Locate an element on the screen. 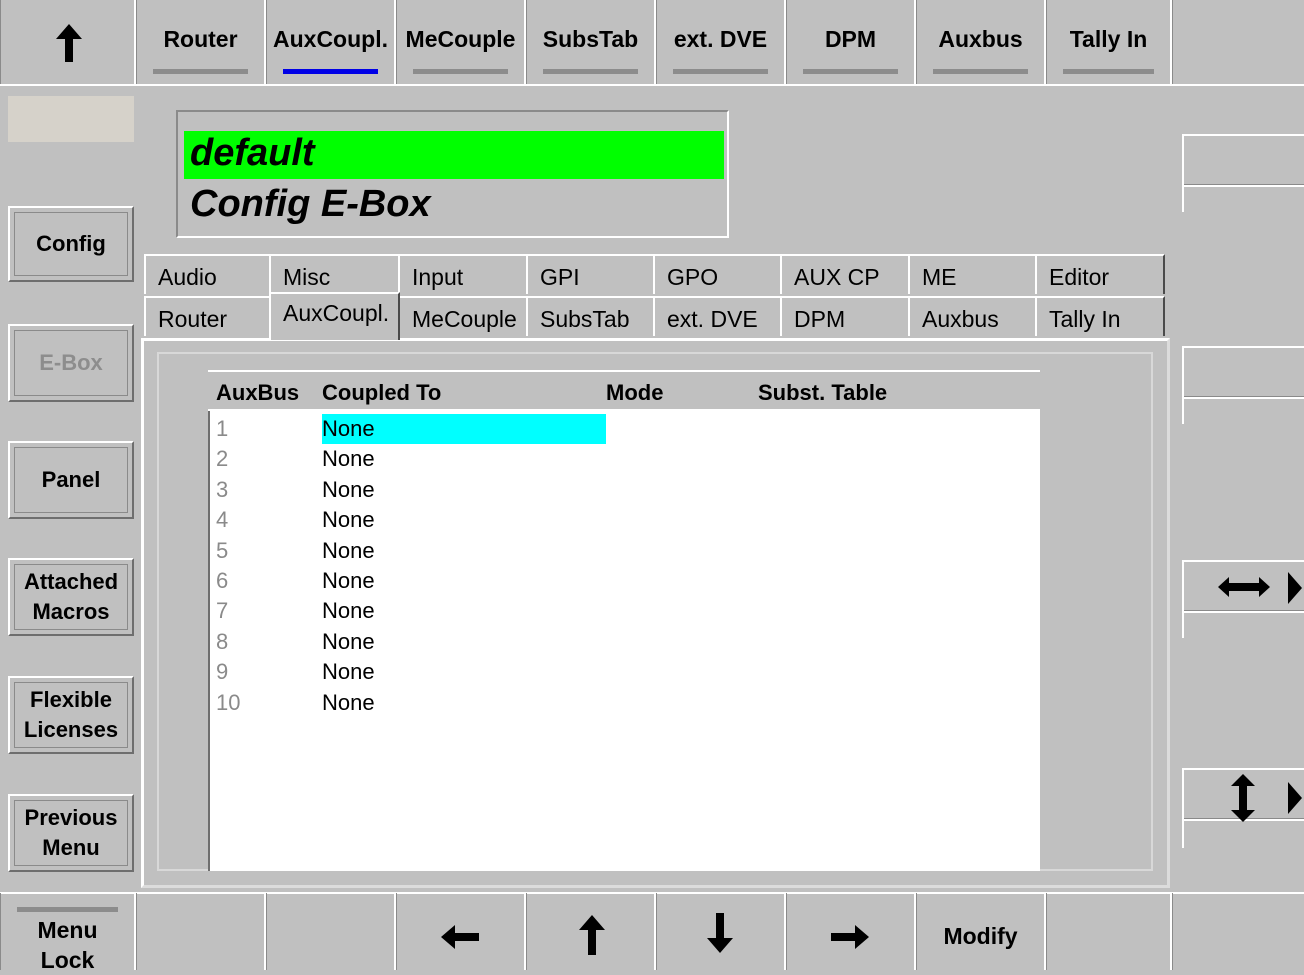 The width and height of the screenshot is (1304, 975). horizontal-scroll-control is located at coordinates (1243, 599).